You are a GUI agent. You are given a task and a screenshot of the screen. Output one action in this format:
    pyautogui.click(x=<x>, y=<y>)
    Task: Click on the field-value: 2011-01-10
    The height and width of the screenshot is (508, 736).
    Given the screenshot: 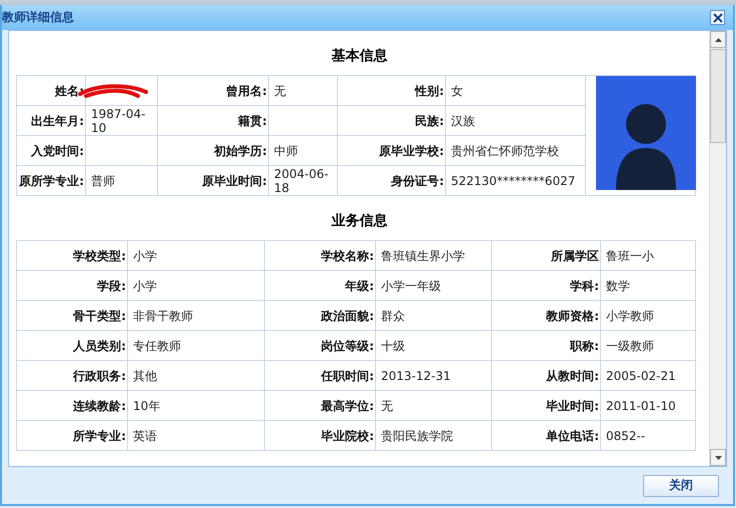 What is the action you would take?
    pyautogui.click(x=648, y=405)
    